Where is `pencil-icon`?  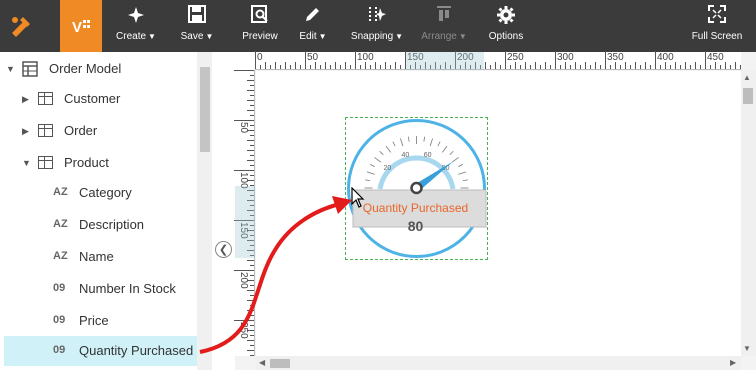
pencil-icon is located at coordinates (313, 16).